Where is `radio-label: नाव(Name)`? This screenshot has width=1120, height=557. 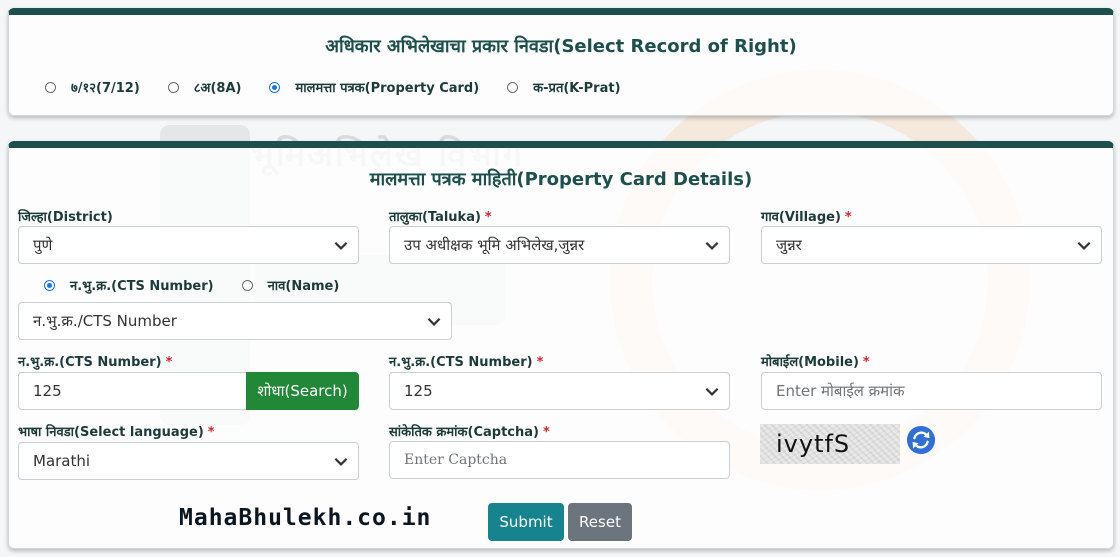
radio-label: नाव(Name) is located at coordinates (303, 286).